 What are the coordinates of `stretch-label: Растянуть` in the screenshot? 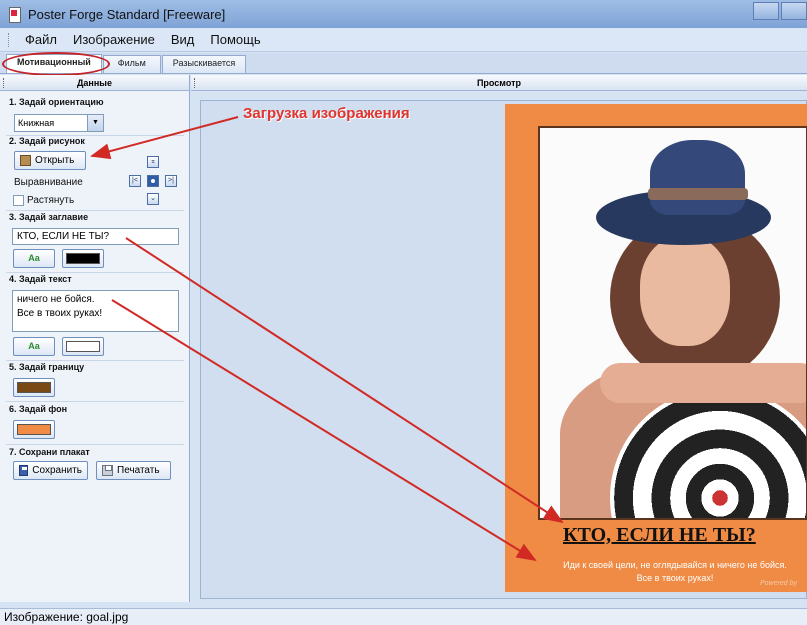 It's located at (51, 200).